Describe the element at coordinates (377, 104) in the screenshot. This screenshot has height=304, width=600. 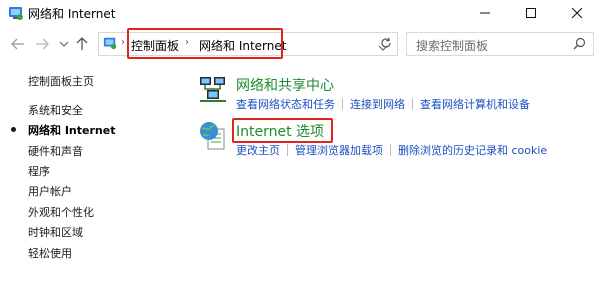
I see `connect-to-network-link: 连接到网络` at that location.